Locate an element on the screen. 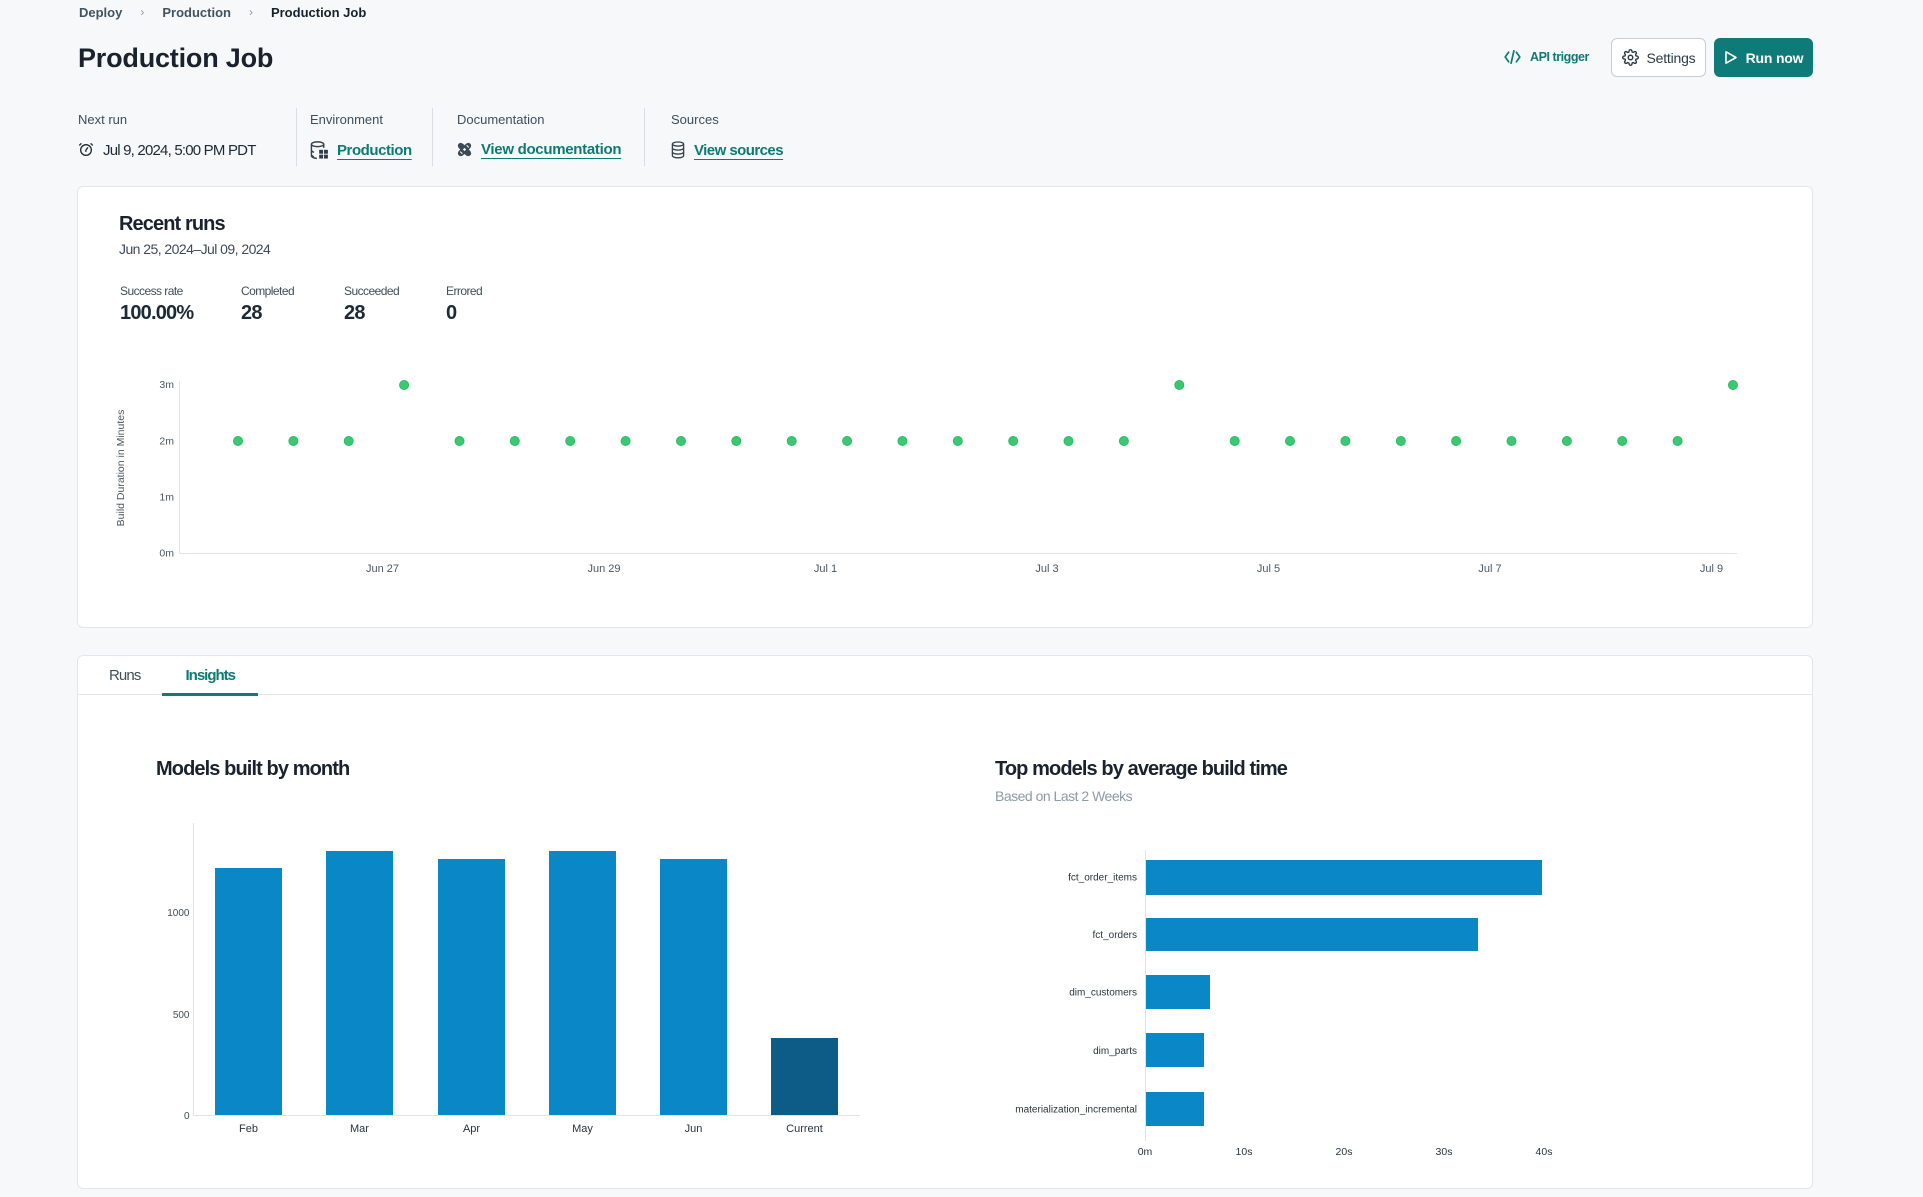 Image resolution: width=1923 pixels, height=1197 pixels. svg-text: Feb is located at coordinates (248, 1129).